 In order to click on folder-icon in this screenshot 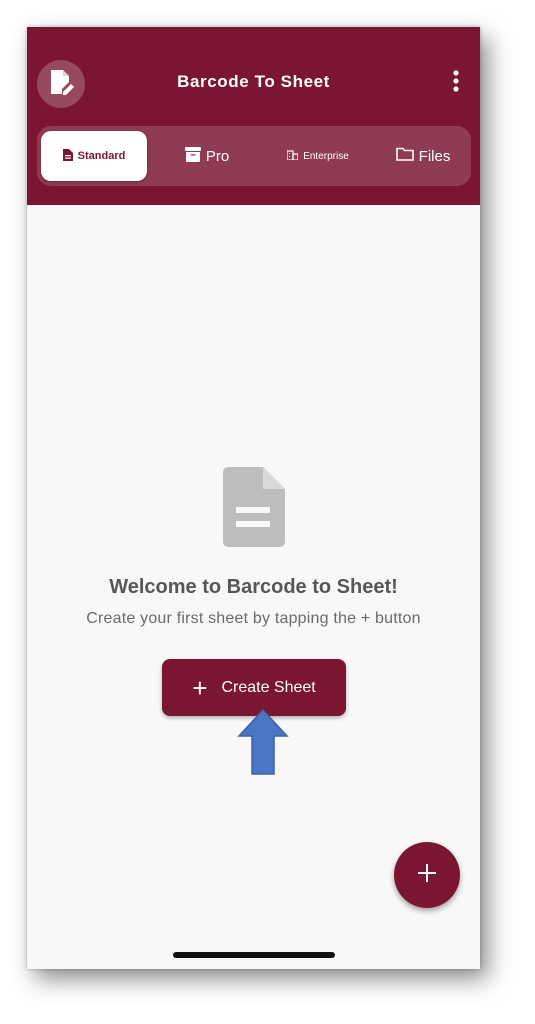, I will do `click(404, 156)`.